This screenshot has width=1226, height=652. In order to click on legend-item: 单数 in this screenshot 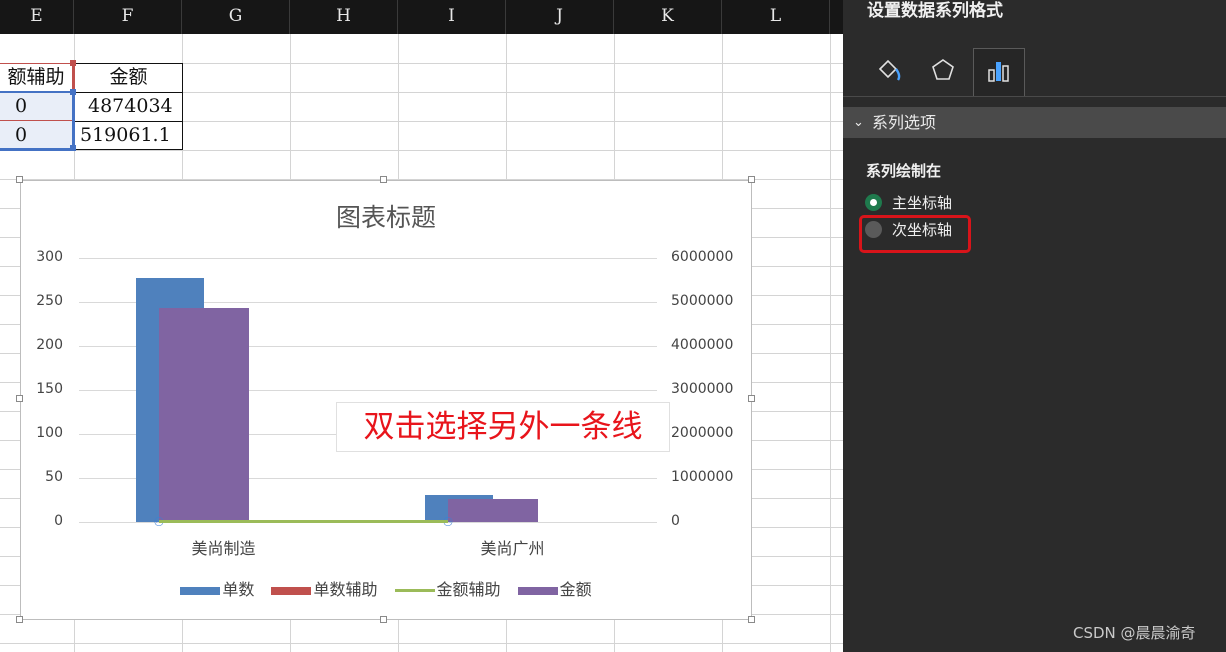, I will do `click(217, 588)`.